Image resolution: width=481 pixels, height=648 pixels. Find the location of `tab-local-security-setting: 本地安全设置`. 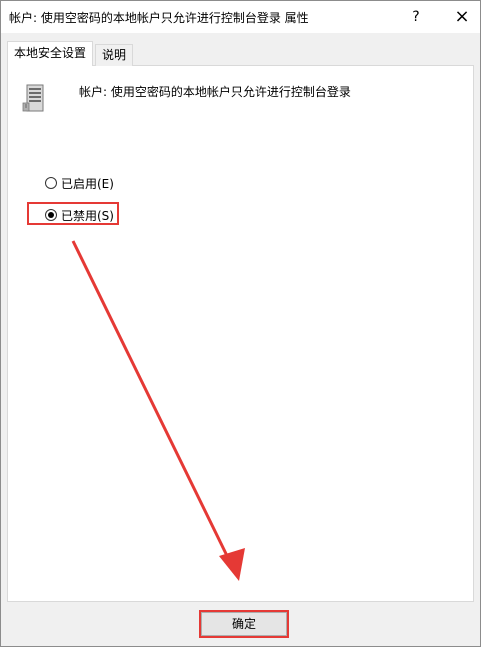

tab-local-security-setting: 本地安全设置 is located at coordinates (50, 53).